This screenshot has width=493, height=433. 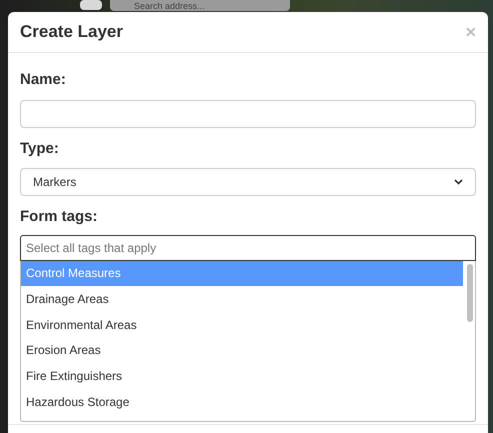 I want to click on chevron-down-icon, so click(x=458, y=182).